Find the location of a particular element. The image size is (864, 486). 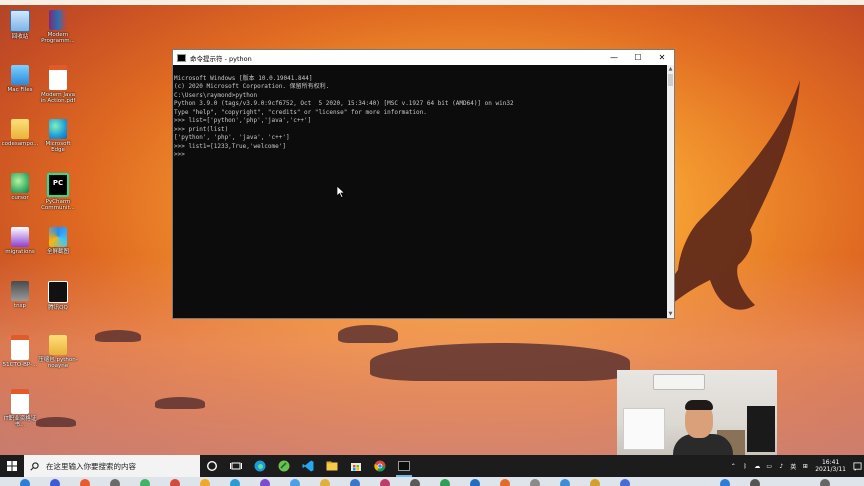

desktop-icon-label: cursor is located at coordinates (20, 198).